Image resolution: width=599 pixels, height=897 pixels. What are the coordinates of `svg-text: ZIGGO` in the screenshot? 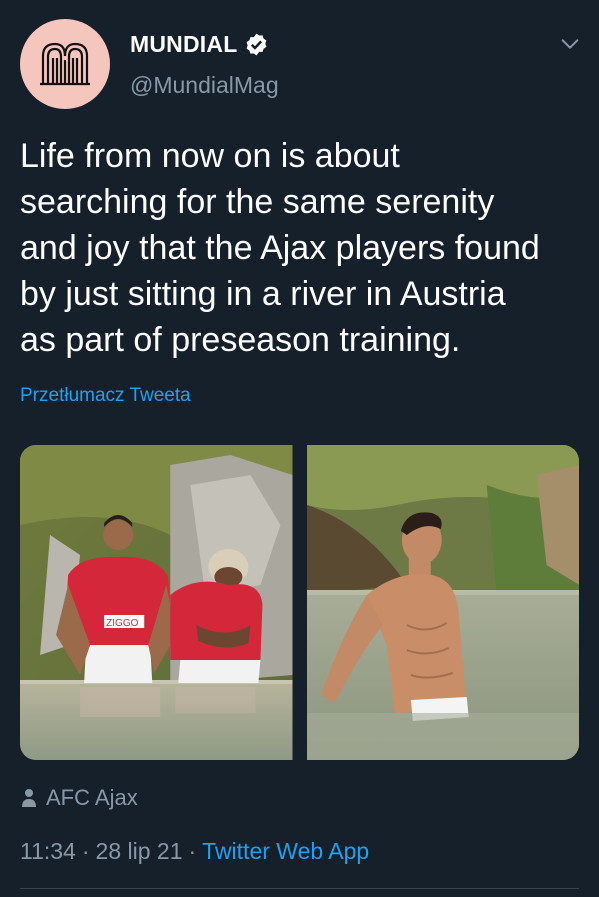 It's located at (122, 623).